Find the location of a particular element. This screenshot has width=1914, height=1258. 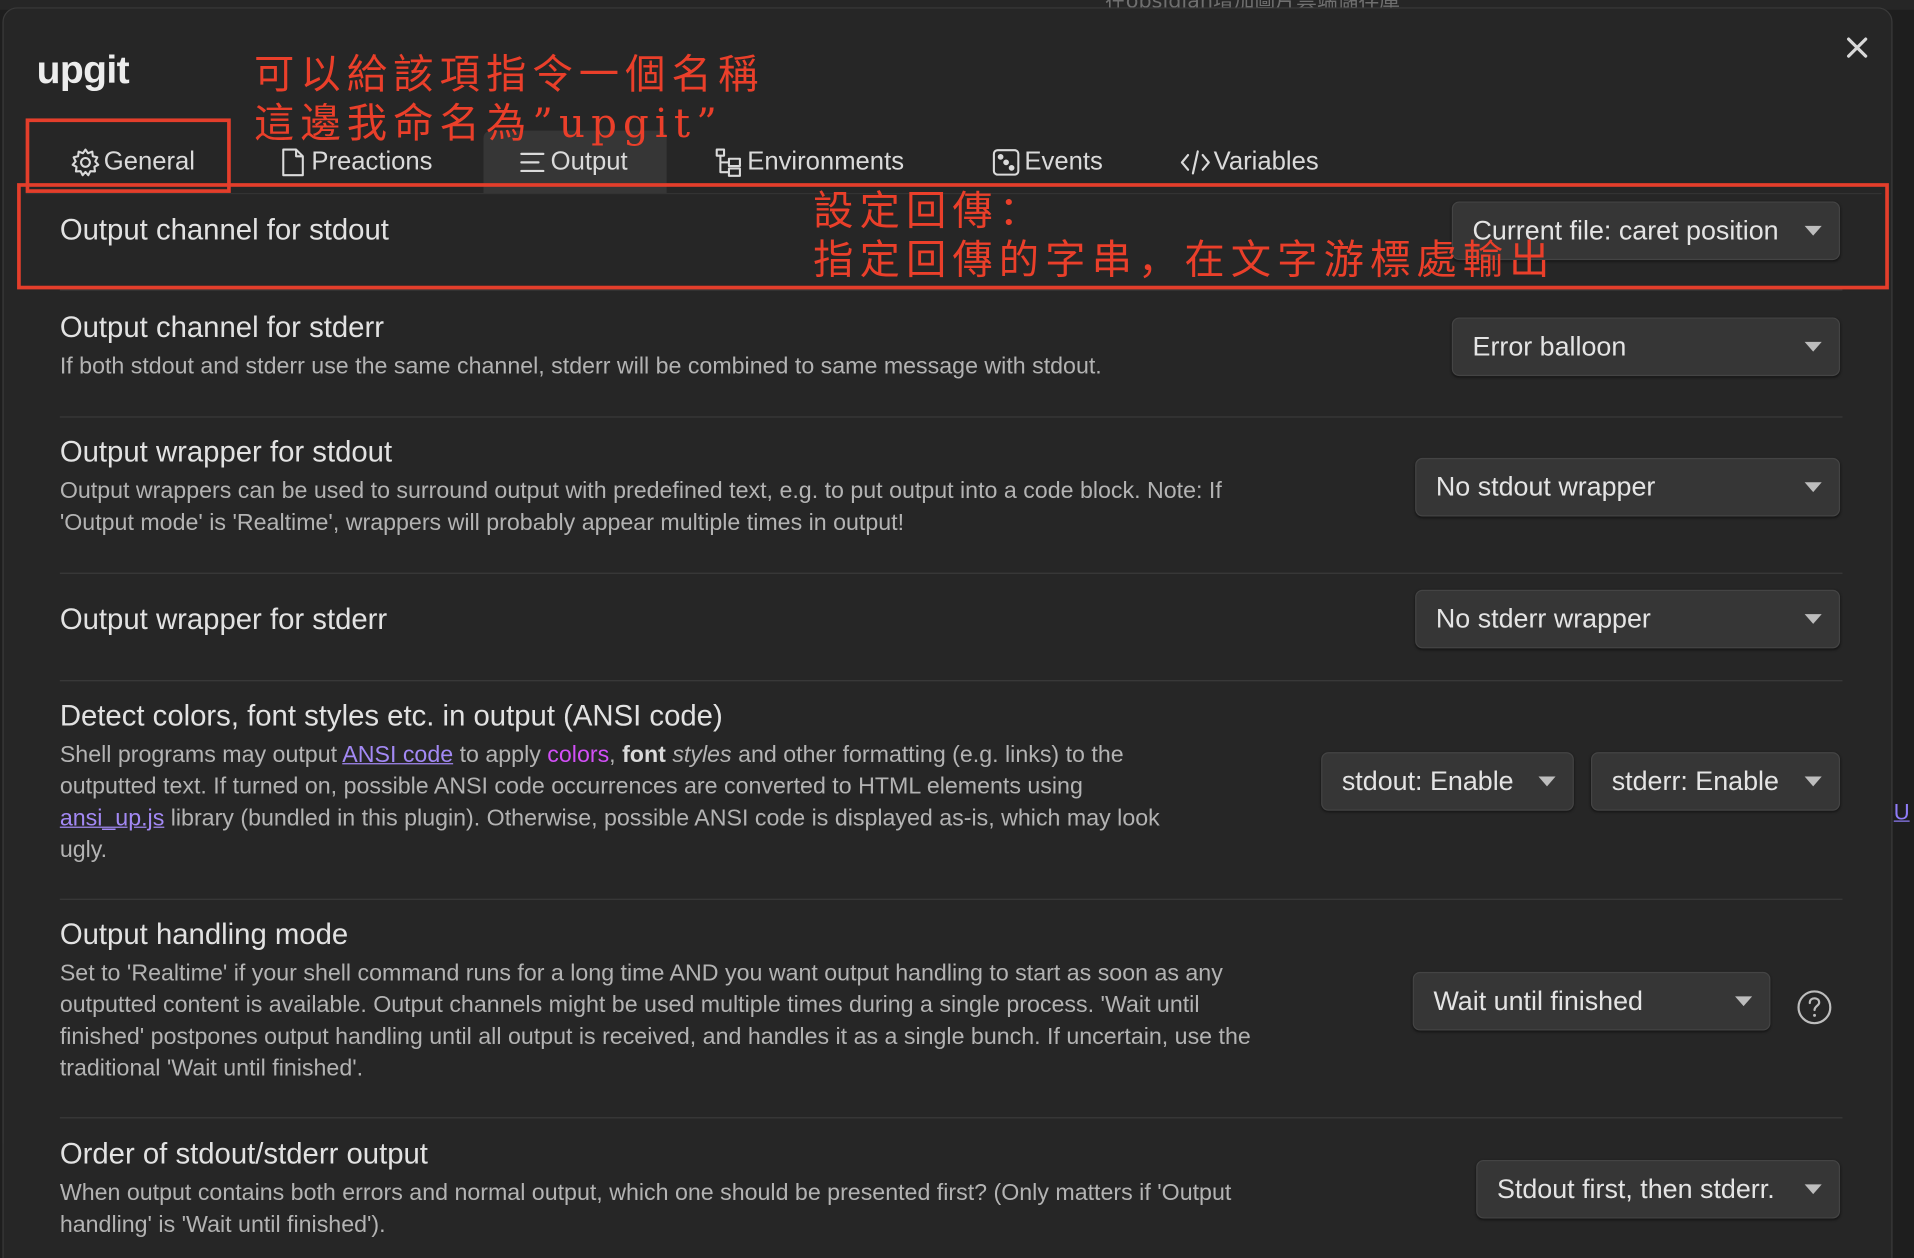

tab-label: Output is located at coordinates (589, 161).